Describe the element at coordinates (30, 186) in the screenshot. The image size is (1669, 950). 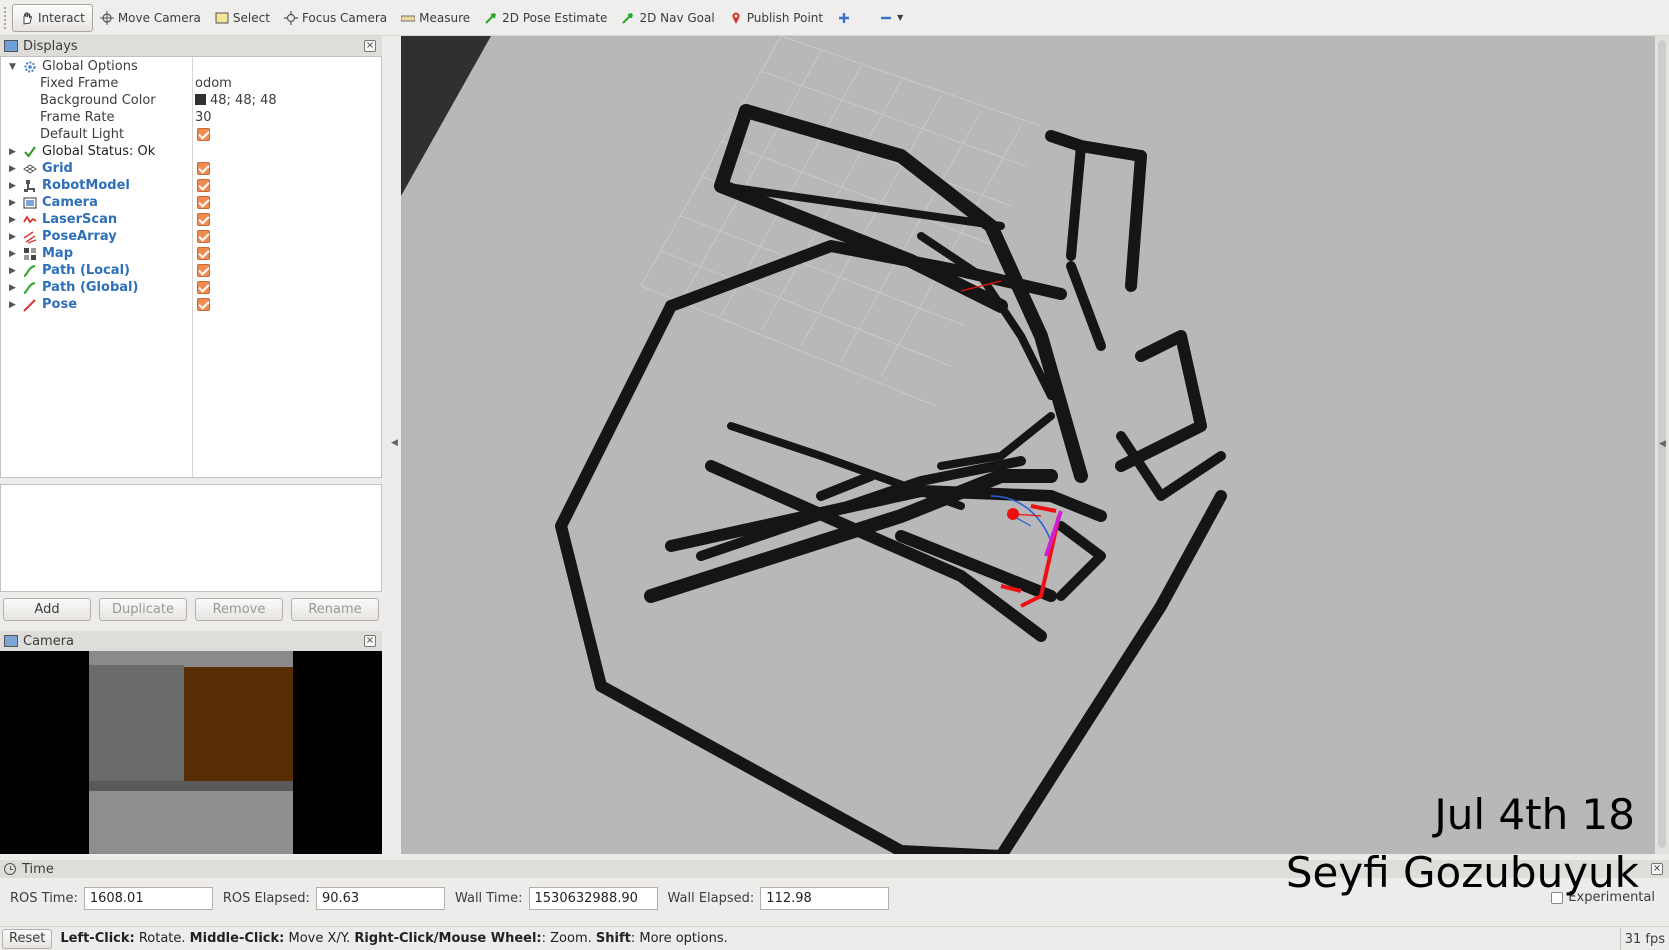
I see `robot-model-icon` at that location.